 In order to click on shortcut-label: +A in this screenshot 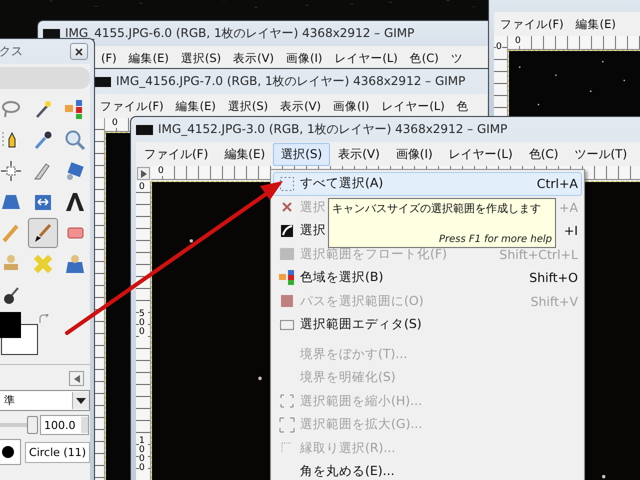, I will do `click(568, 207)`.